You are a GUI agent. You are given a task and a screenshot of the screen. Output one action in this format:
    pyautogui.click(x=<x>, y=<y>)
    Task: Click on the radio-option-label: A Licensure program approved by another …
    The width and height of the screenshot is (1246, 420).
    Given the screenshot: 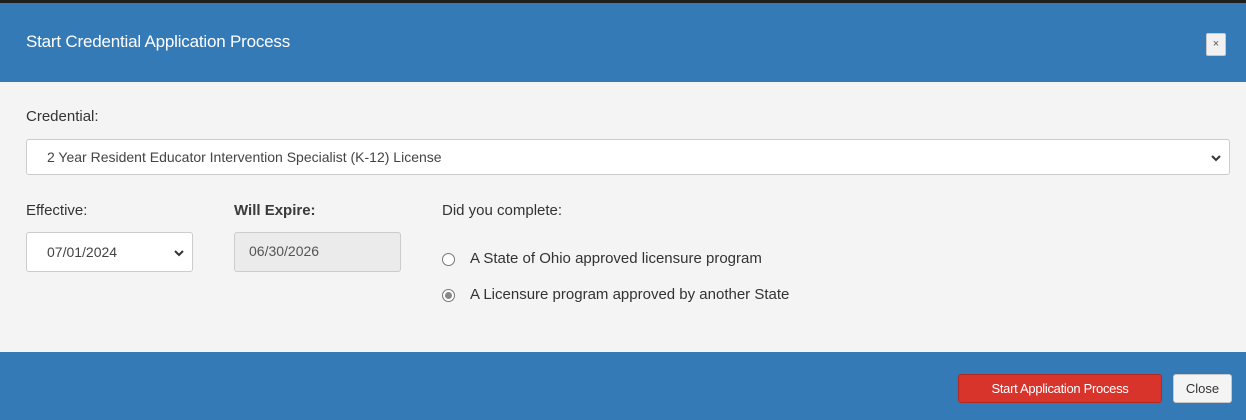 What is the action you would take?
    pyautogui.click(x=630, y=294)
    